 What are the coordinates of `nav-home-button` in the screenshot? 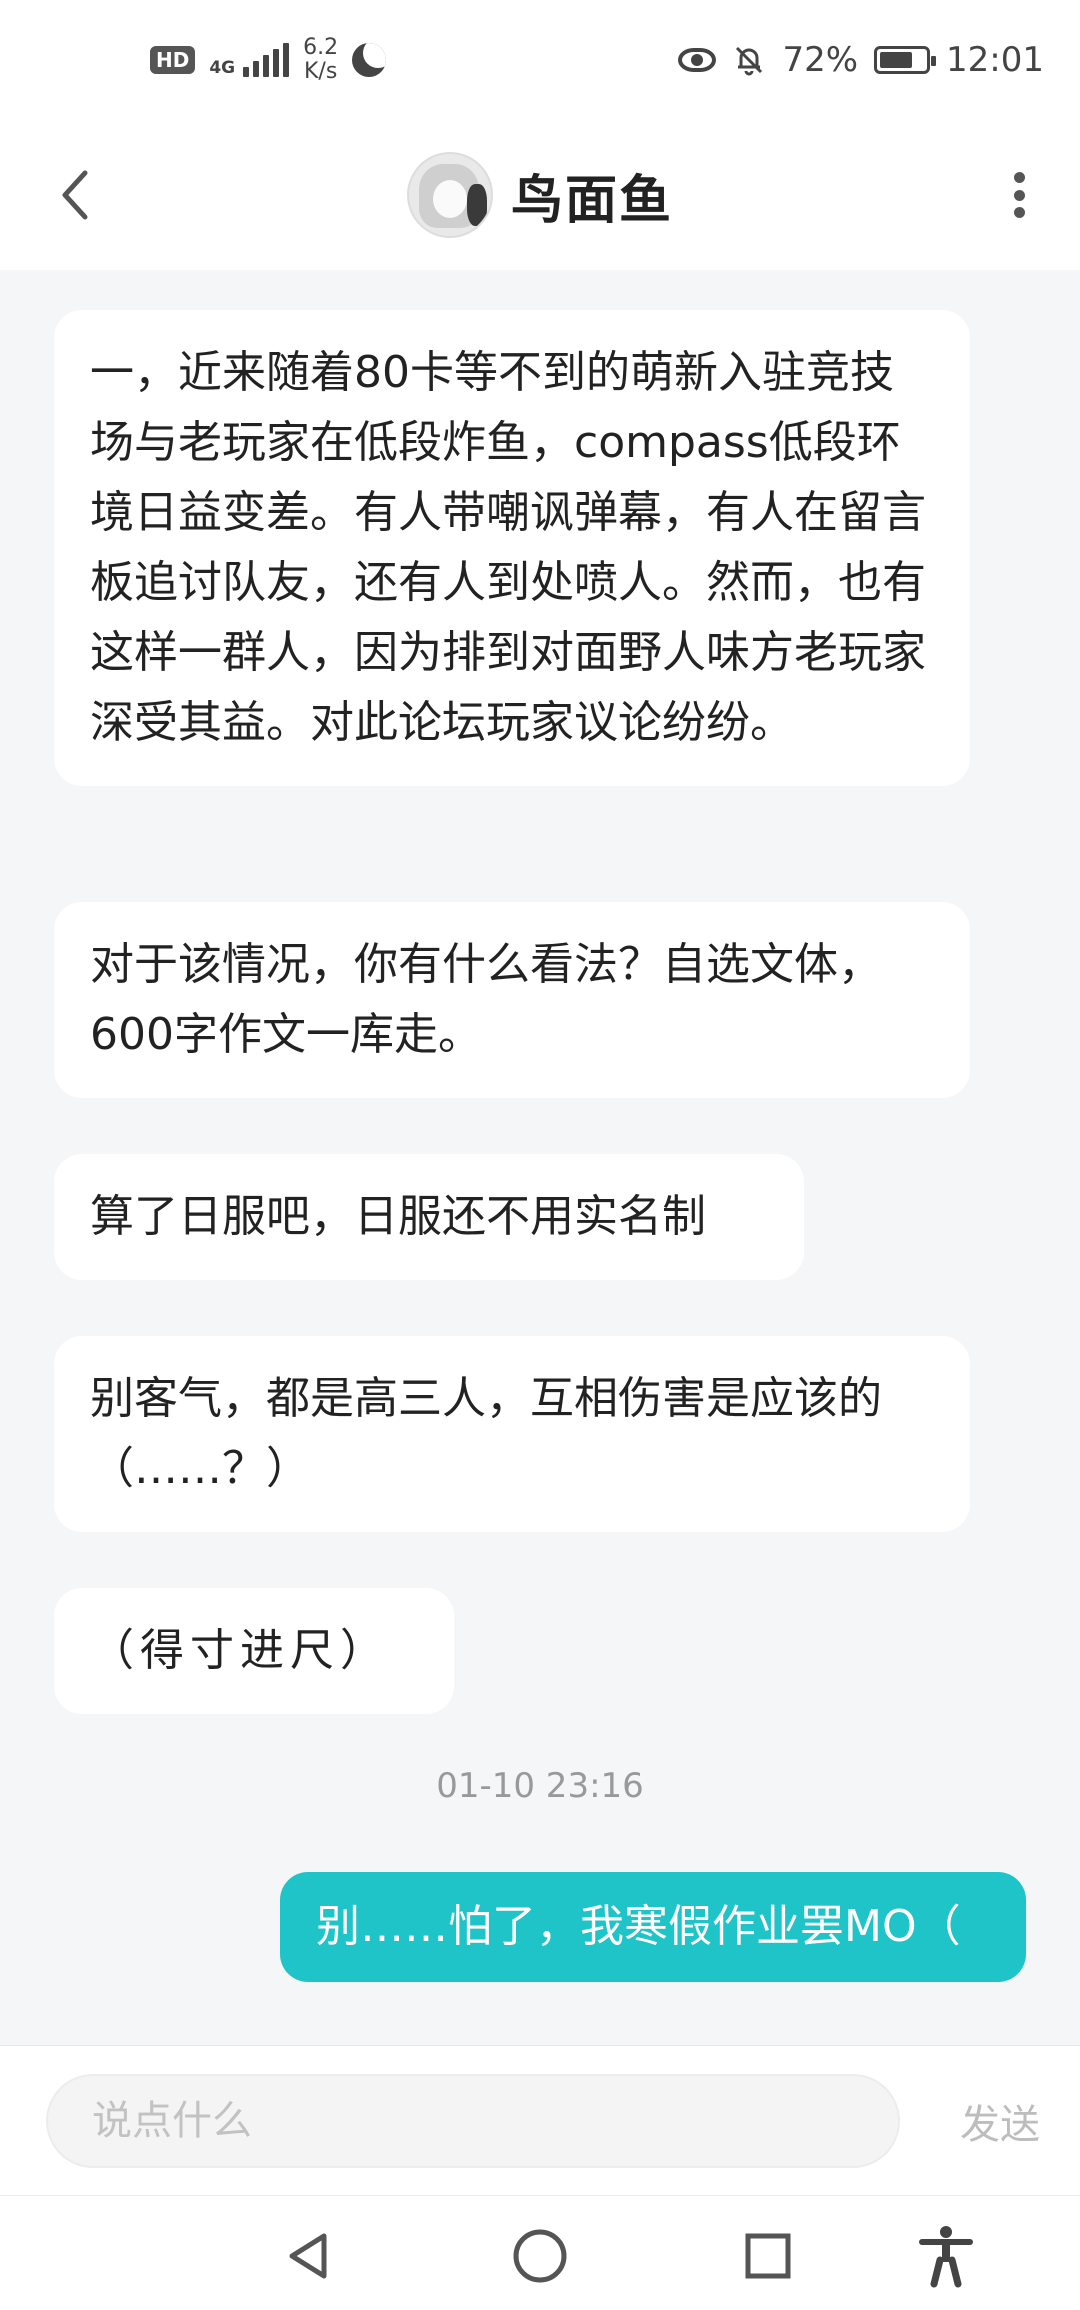 It's located at (540, 2256).